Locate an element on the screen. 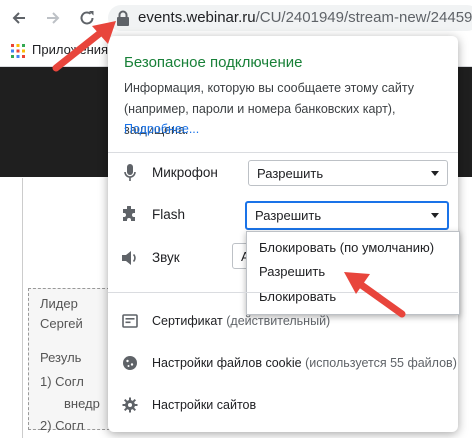 This screenshot has height=438, width=472. certificate-status: (действительный) is located at coordinates (278, 321).